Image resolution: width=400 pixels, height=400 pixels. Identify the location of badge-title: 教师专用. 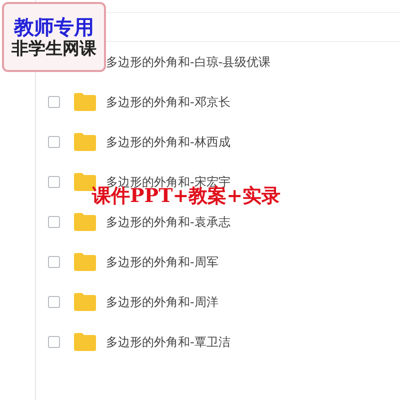
(54, 27).